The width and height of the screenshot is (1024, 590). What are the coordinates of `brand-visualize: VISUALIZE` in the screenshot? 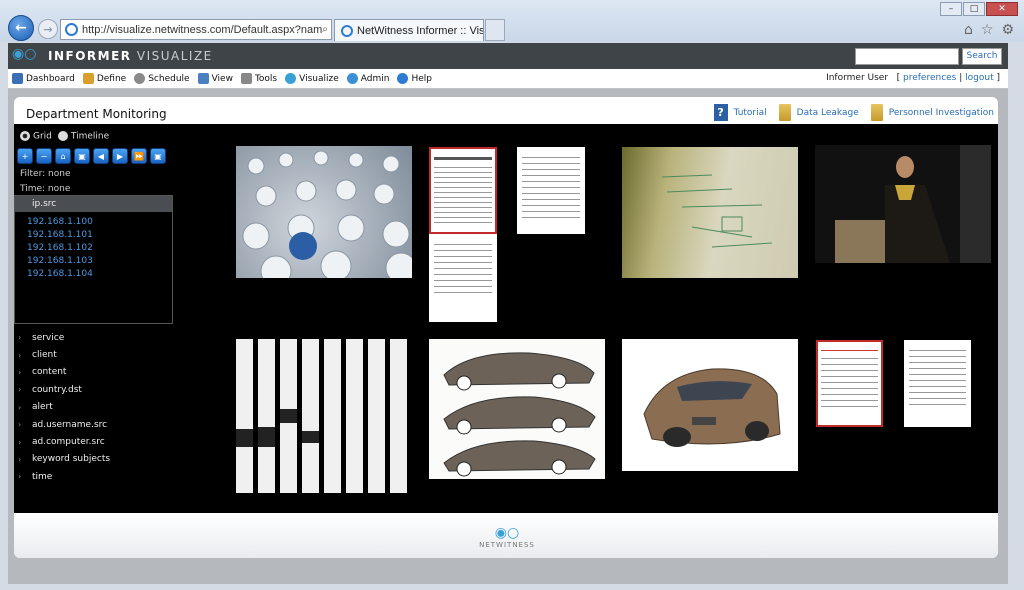 It's located at (174, 56).